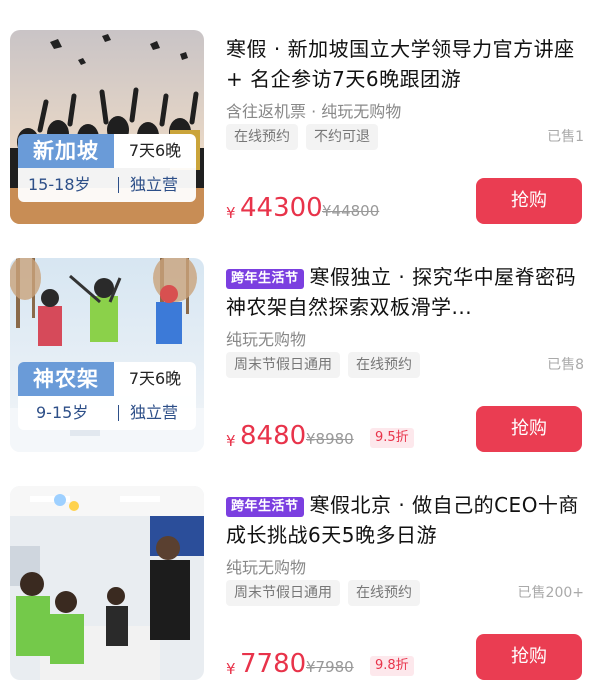 The width and height of the screenshot is (598, 694). What do you see at coordinates (273, 436) in the screenshot?
I see `current-price: 8480` at bounding box center [273, 436].